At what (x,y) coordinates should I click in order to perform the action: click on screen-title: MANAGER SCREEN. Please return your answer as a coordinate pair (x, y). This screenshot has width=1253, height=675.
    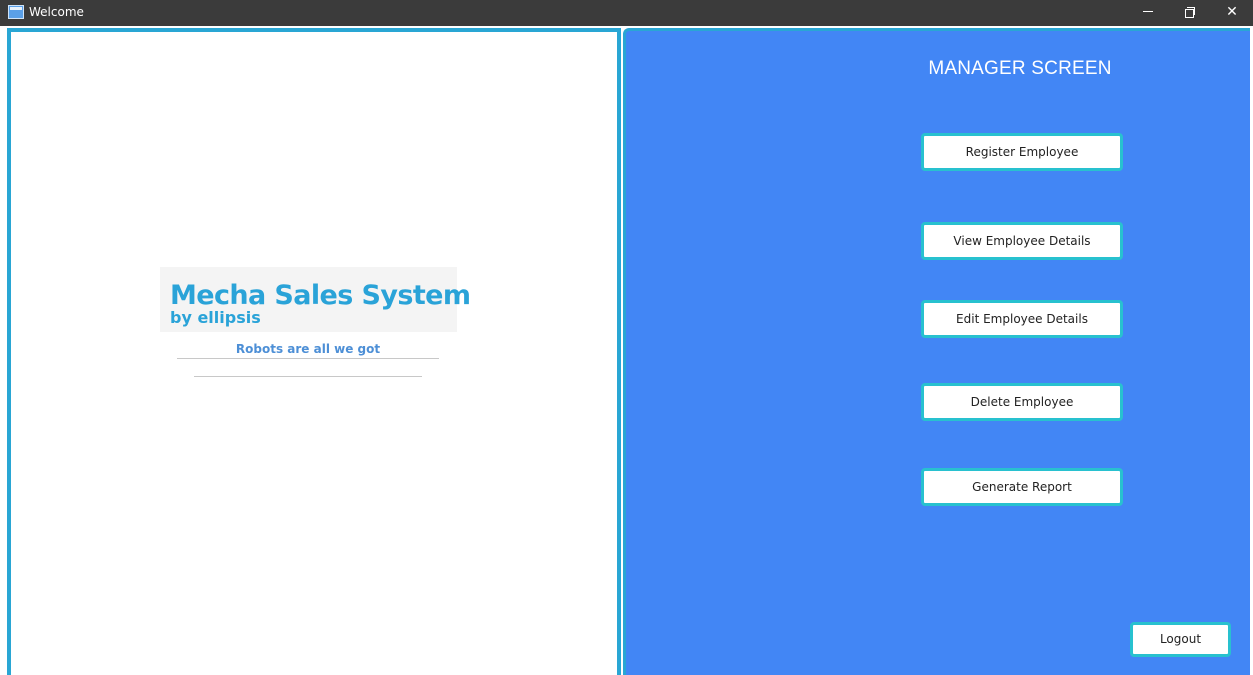
    Looking at the image, I should click on (1020, 68).